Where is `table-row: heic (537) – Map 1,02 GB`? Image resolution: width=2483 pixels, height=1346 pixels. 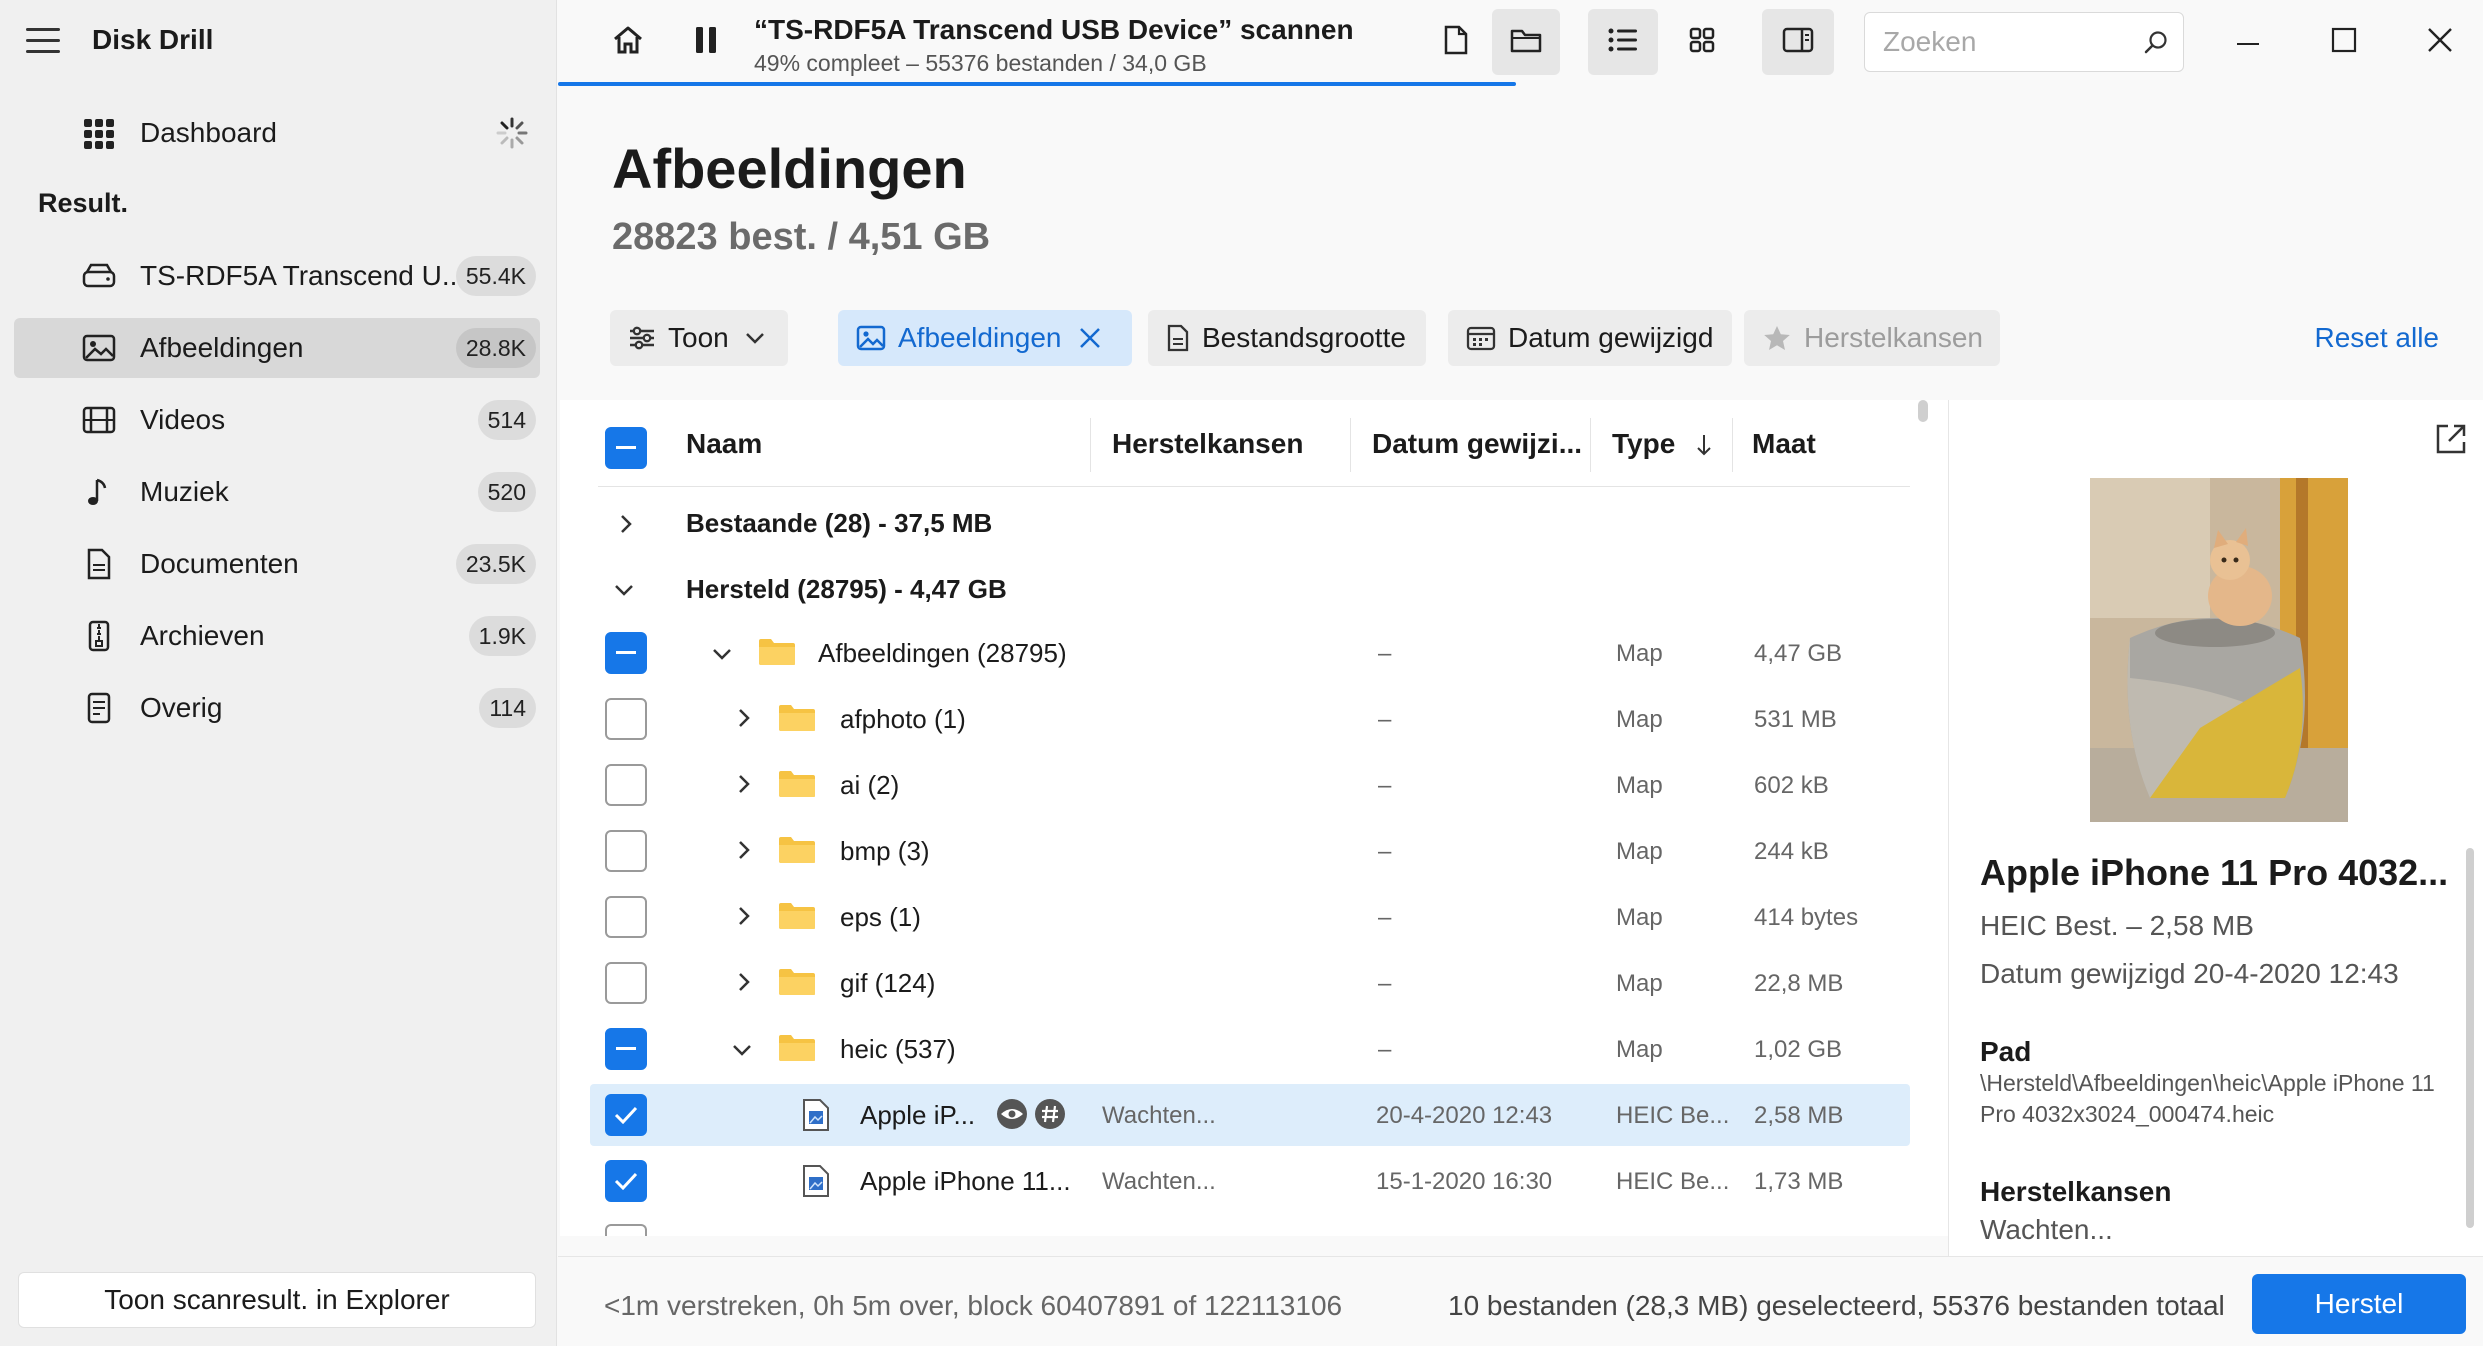 table-row: heic (537) – Map 1,02 GB is located at coordinates (1250, 1049).